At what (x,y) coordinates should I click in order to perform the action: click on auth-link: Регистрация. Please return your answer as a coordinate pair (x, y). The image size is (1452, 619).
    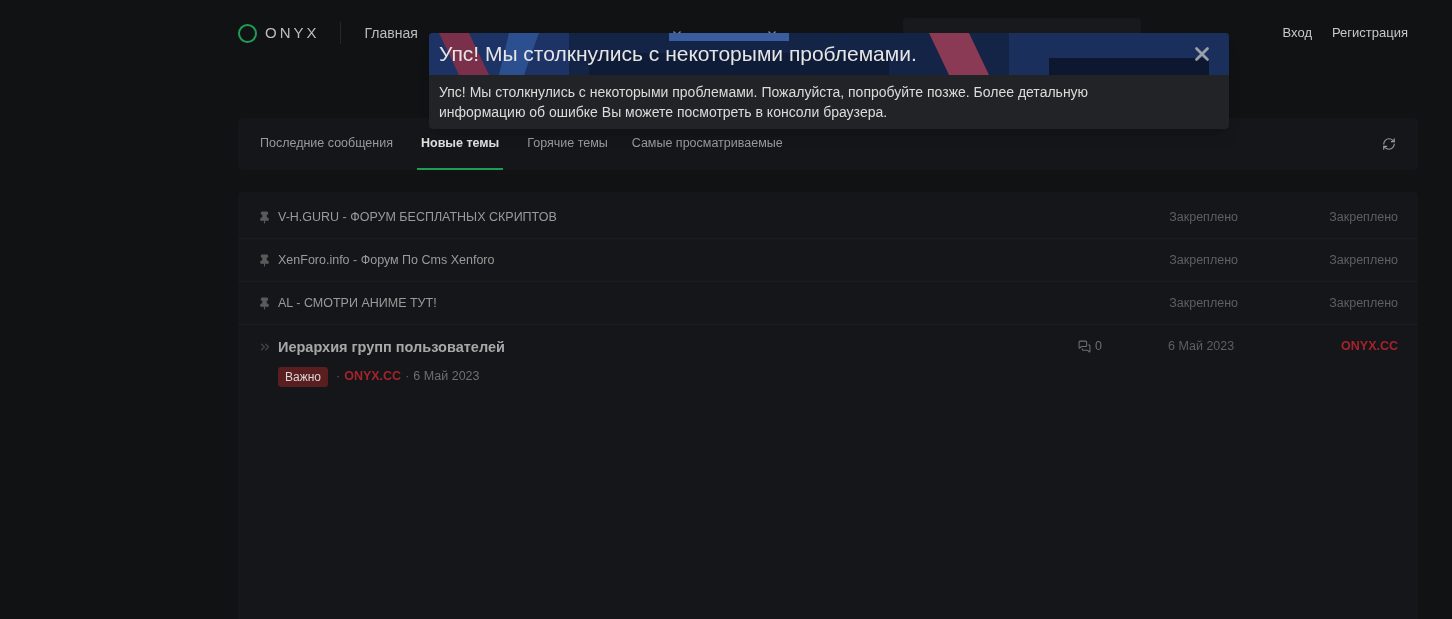
    Looking at the image, I should click on (1370, 33).